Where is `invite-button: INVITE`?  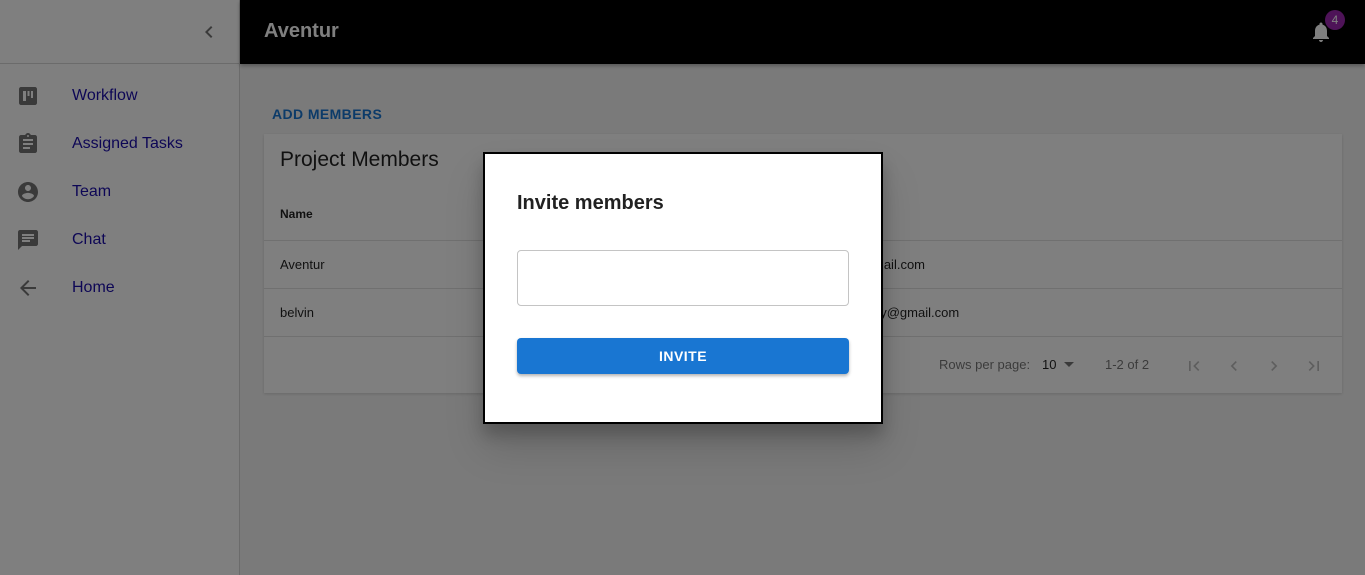 invite-button: INVITE is located at coordinates (683, 356).